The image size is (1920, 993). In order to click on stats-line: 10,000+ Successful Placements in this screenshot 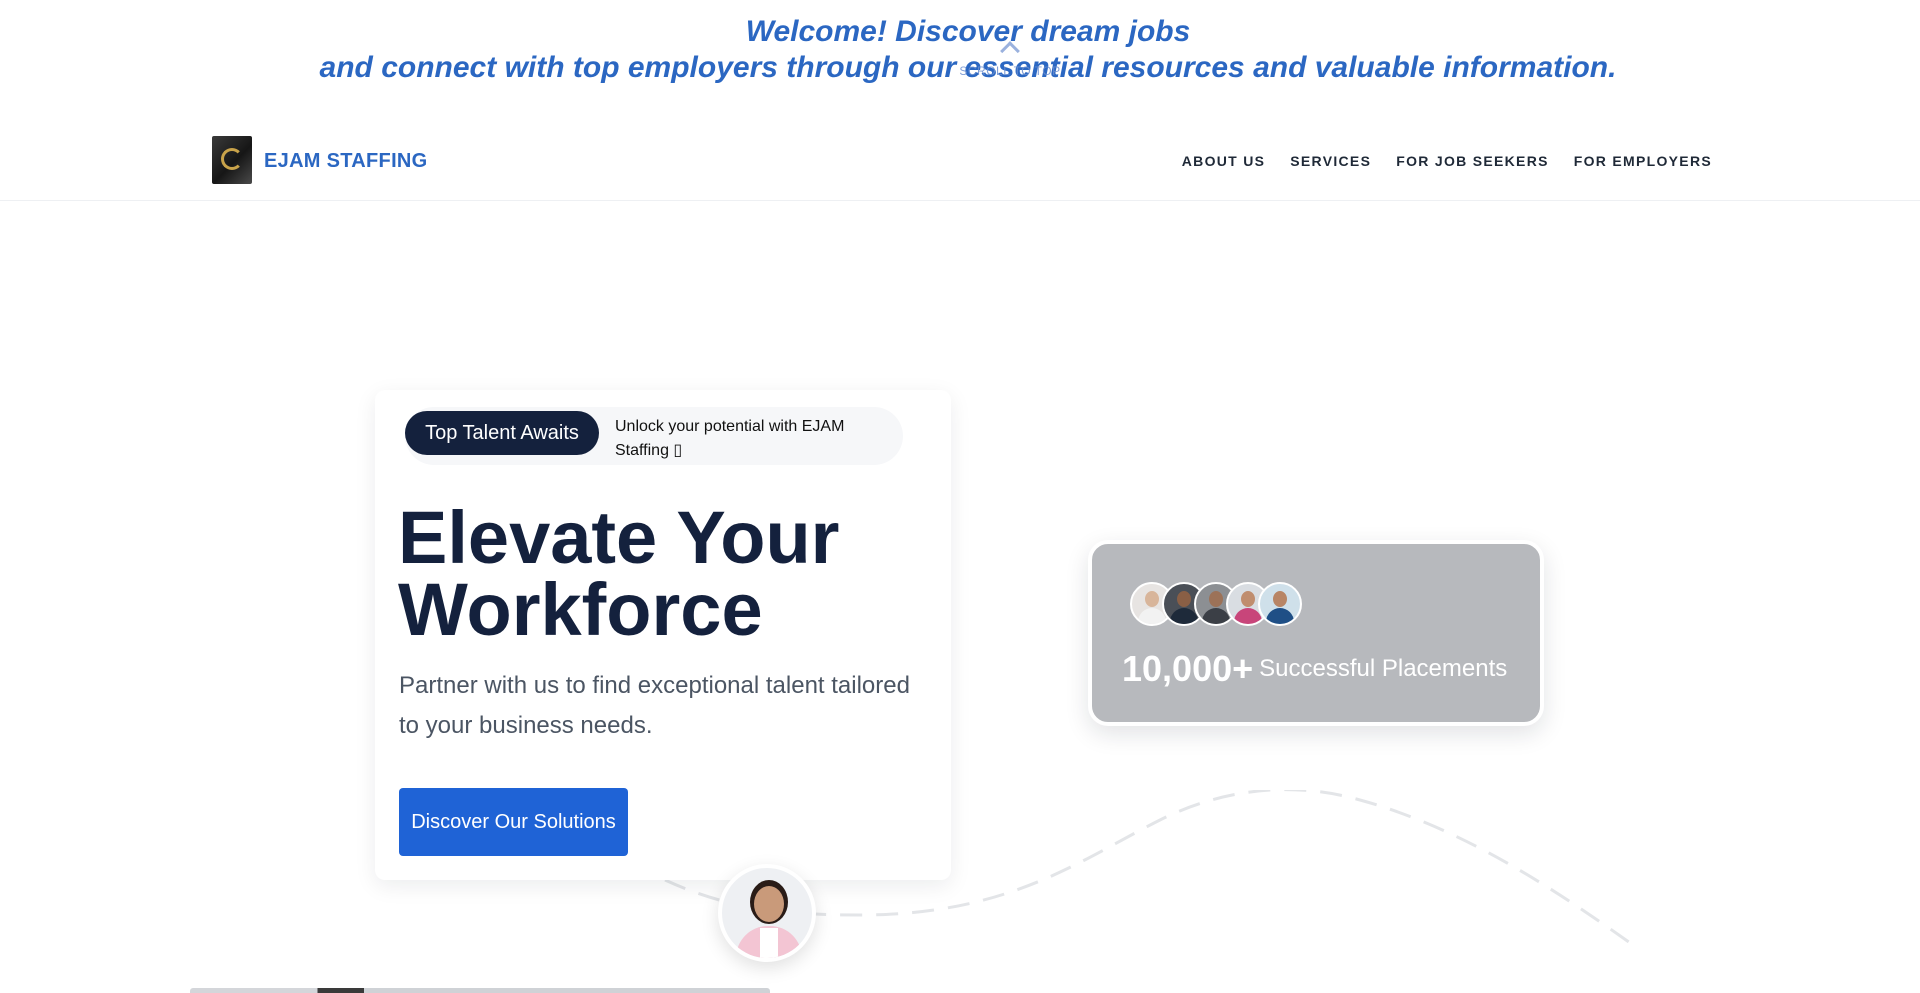, I will do `click(1314, 669)`.